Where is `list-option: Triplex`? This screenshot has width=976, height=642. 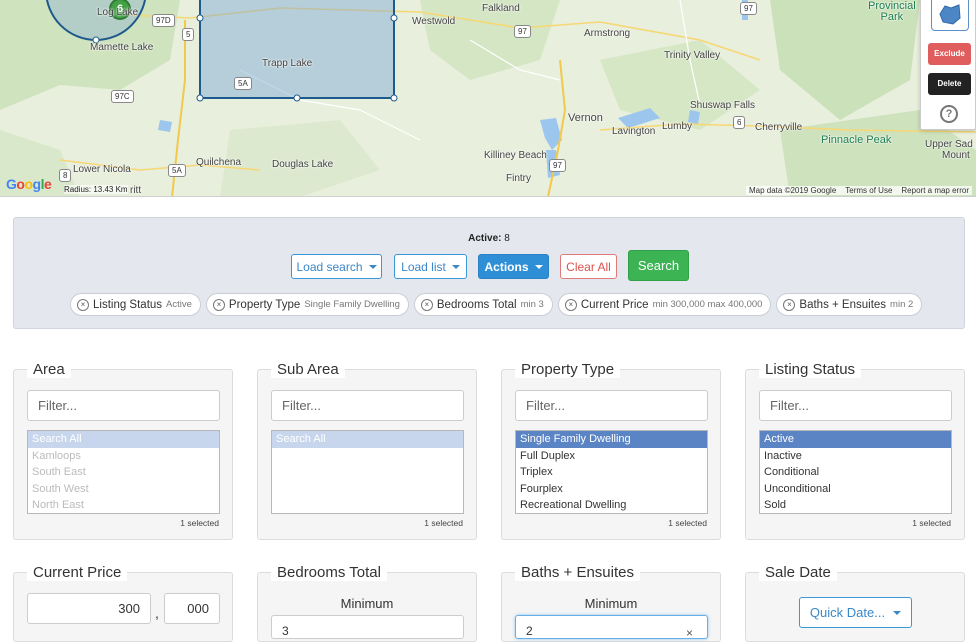 list-option: Triplex is located at coordinates (611, 472).